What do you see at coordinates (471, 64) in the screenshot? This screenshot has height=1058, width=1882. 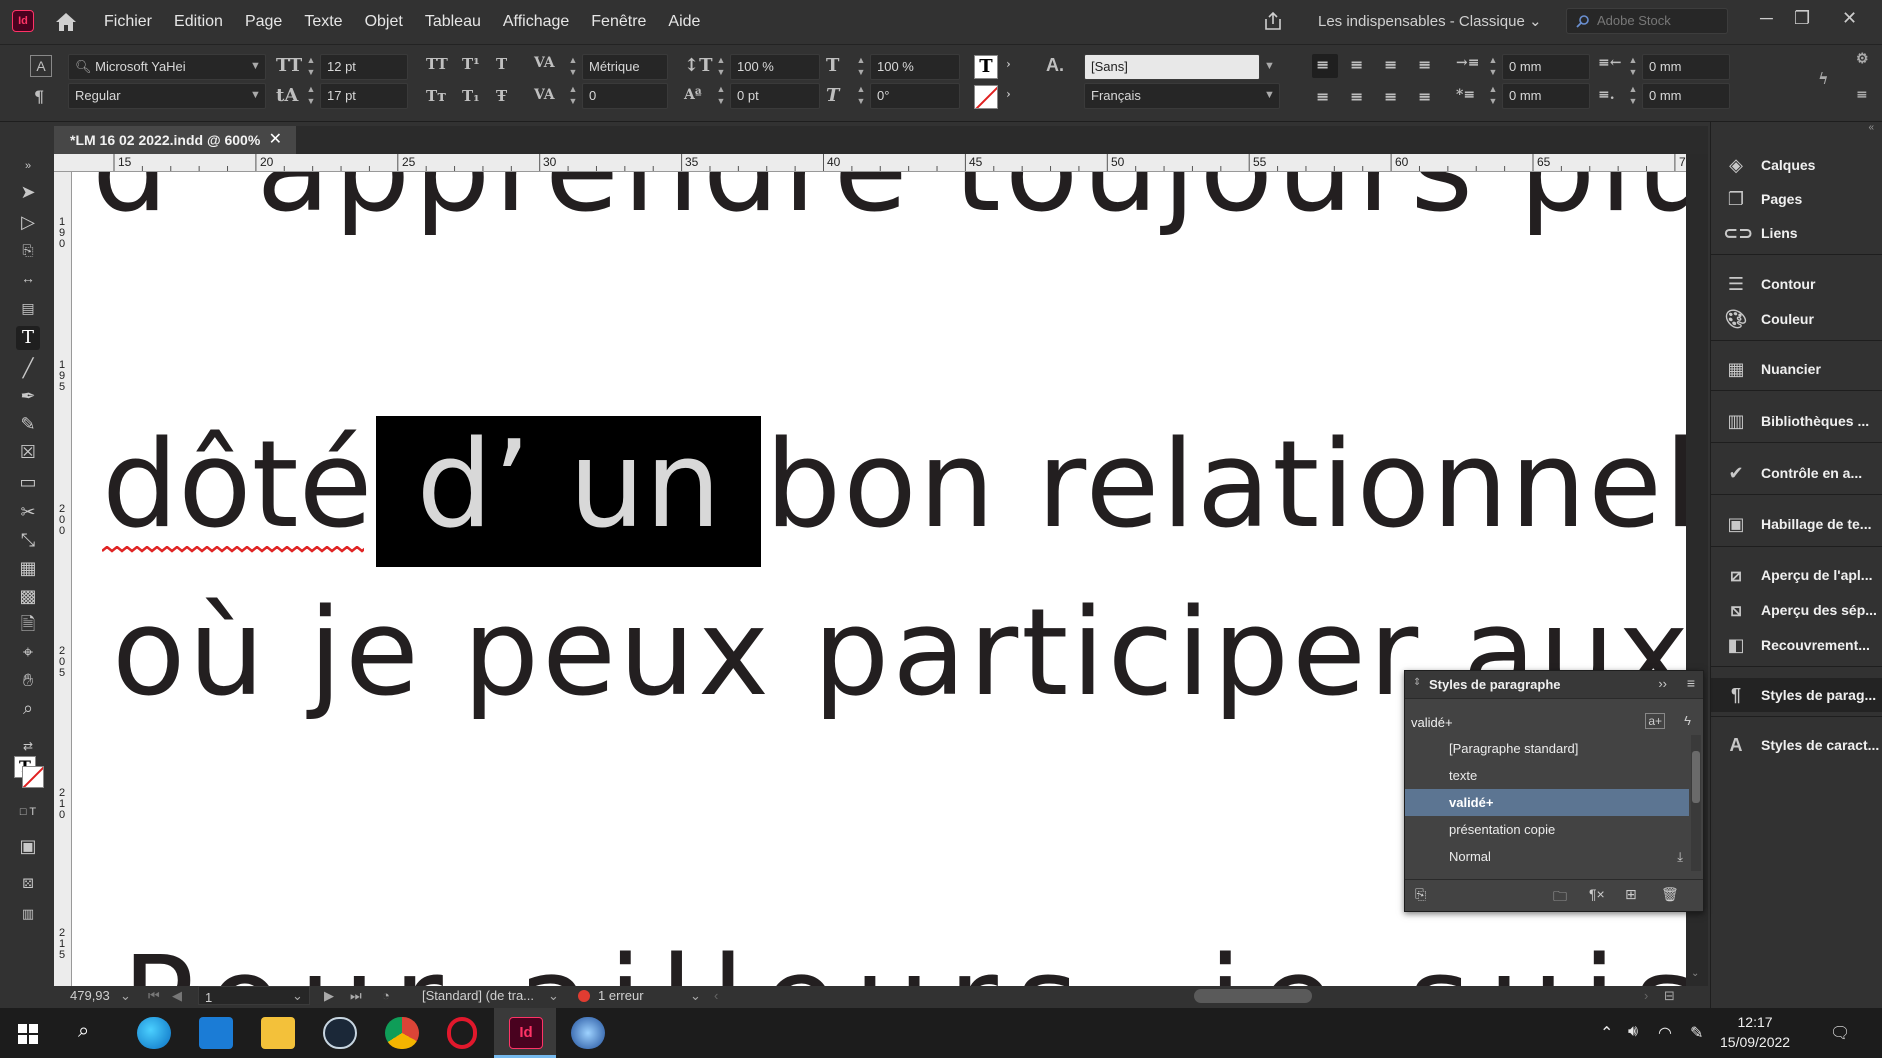 I see `superscript-icon: T¹` at bounding box center [471, 64].